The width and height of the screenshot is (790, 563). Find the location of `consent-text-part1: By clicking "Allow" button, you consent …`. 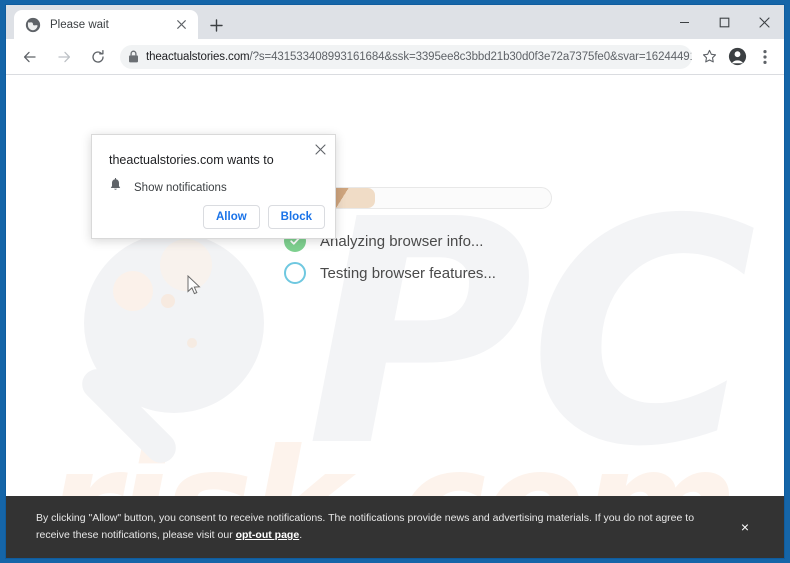

consent-text-part1: By clicking "Allow" button, you consent … is located at coordinates (365, 526).